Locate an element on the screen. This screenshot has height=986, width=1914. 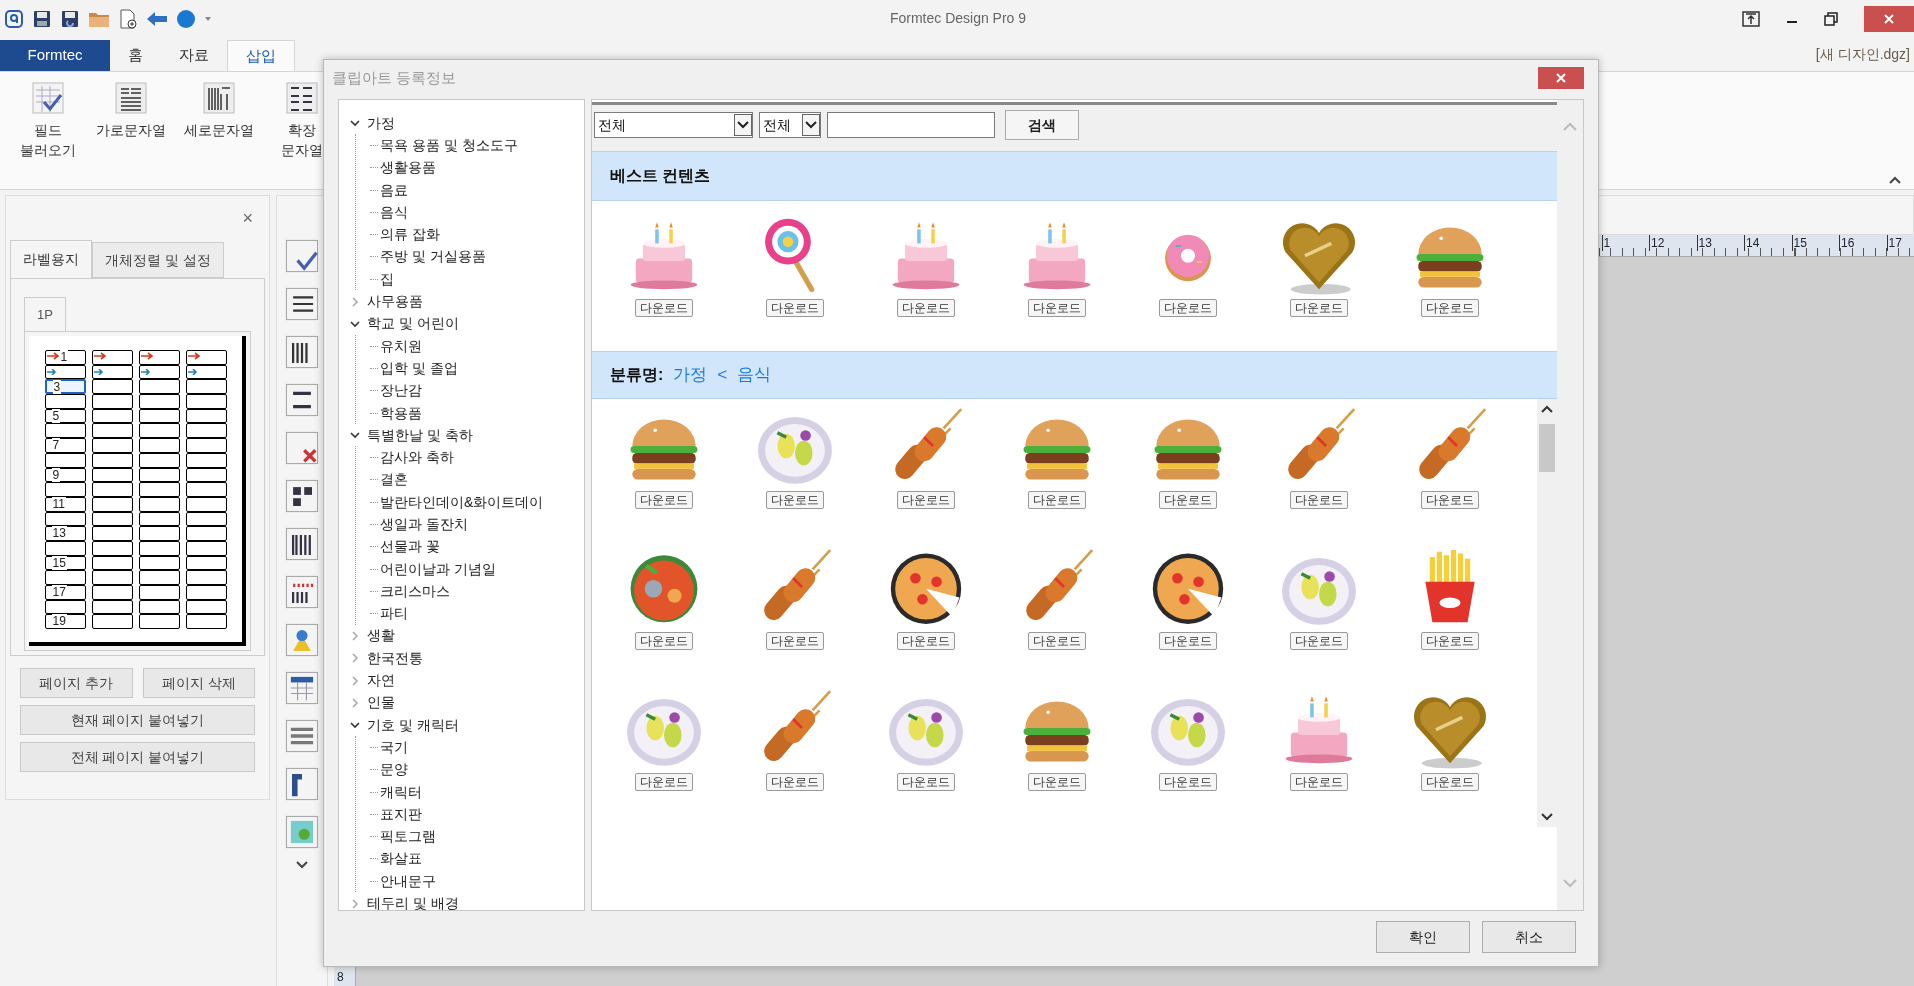
tree-item: 의류 잡화 is located at coordinates (410, 235).